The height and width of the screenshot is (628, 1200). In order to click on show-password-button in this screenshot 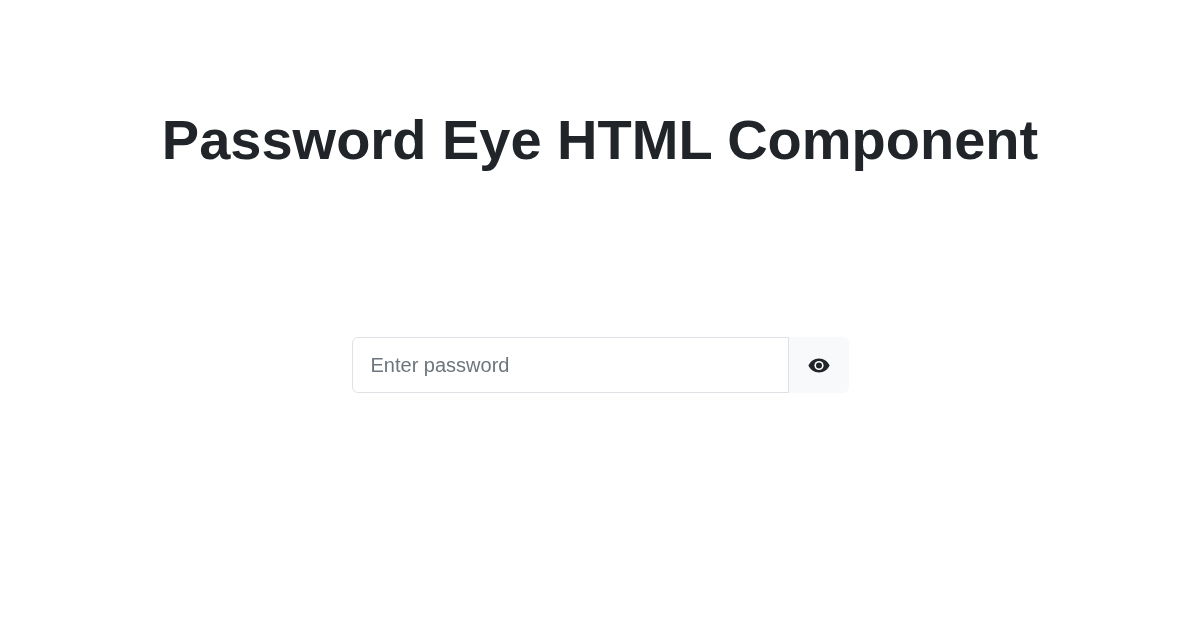, I will do `click(818, 365)`.